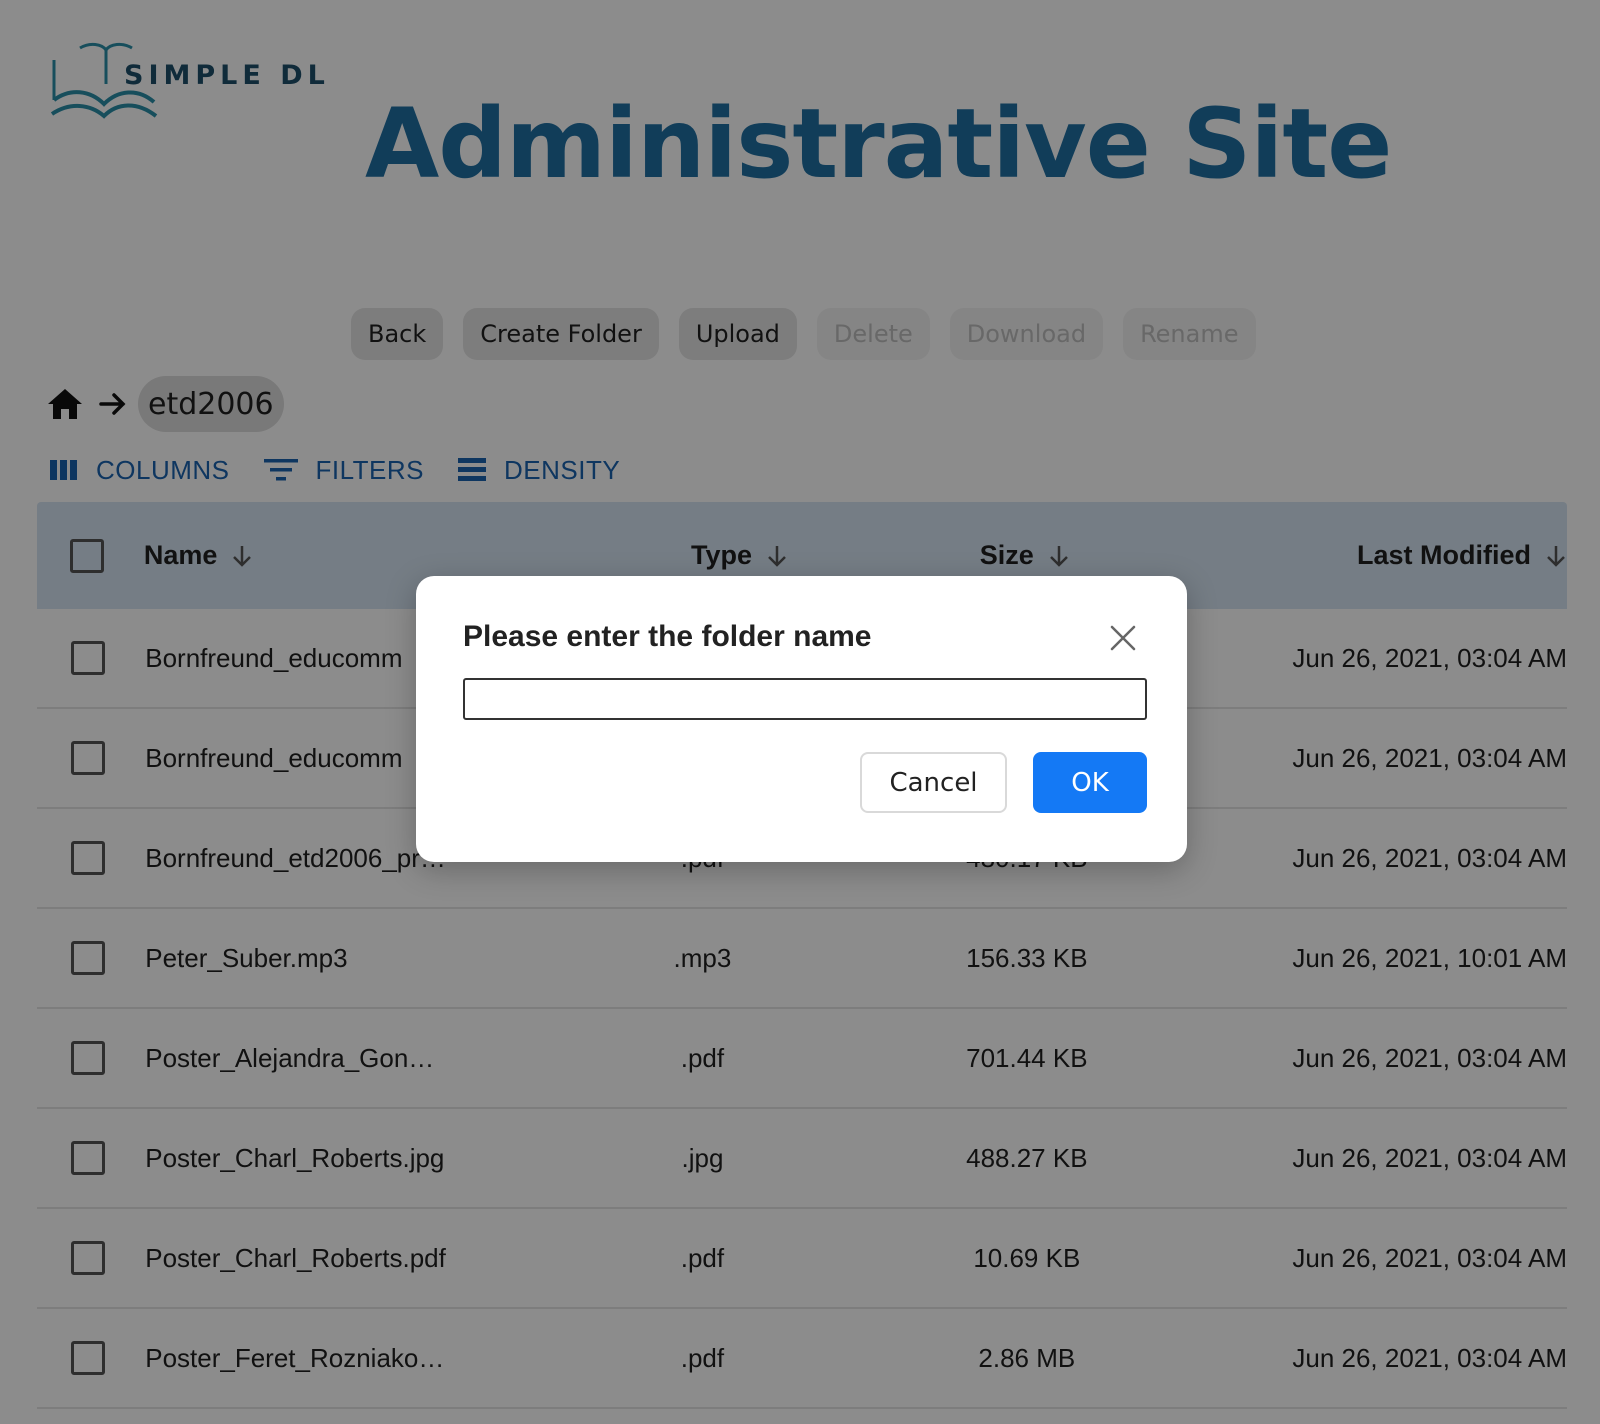 This screenshot has height=1424, width=1600. What do you see at coordinates (805, 699) in the screenshot?
I see `folder-name-input` at bounding box center [805, 699].